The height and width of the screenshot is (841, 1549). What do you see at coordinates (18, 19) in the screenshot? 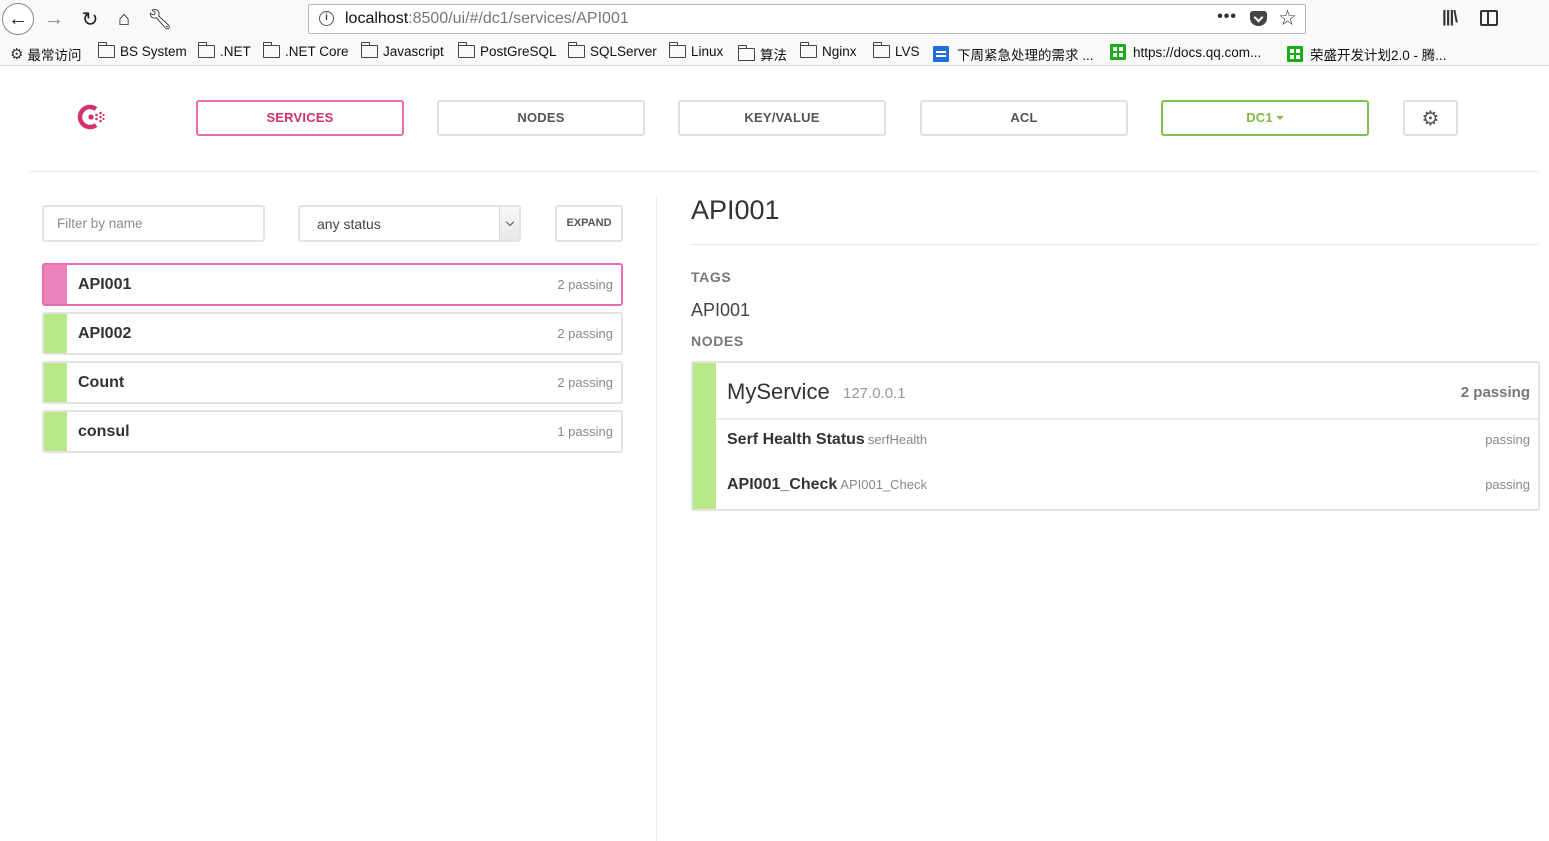
I see `back-arrow-icon: ←` at bounding box center [18, 19].